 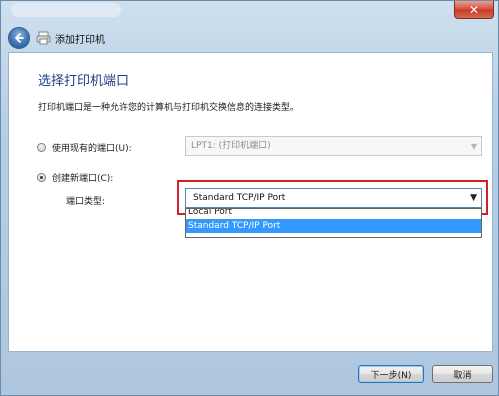 What do you see at coordinates (41, 147) in the screenshot?
I see `use-existing-port-radio` at bounding box center [41, 147].